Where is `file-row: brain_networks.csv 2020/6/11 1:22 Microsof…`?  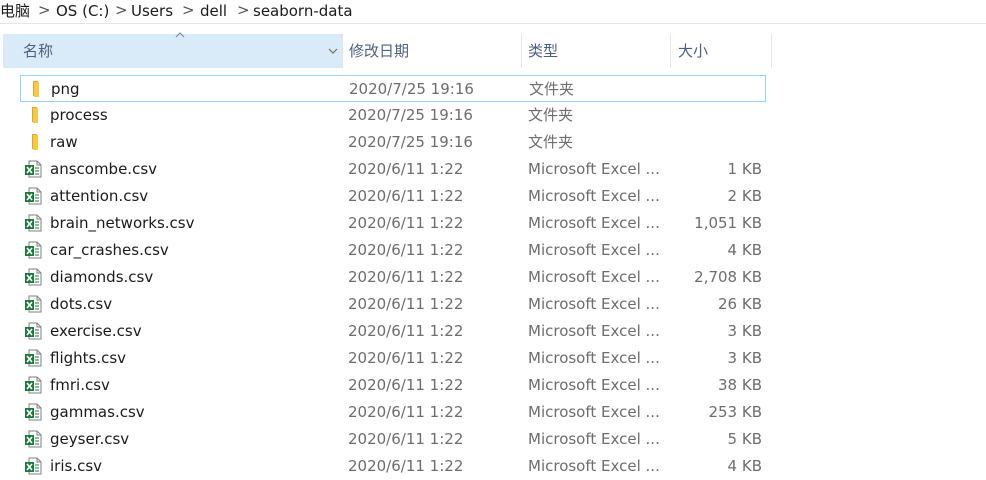 file-row: brain_networks.csv 2020/6/11 1:22 Microsof… is located at coordinates (393, 223).